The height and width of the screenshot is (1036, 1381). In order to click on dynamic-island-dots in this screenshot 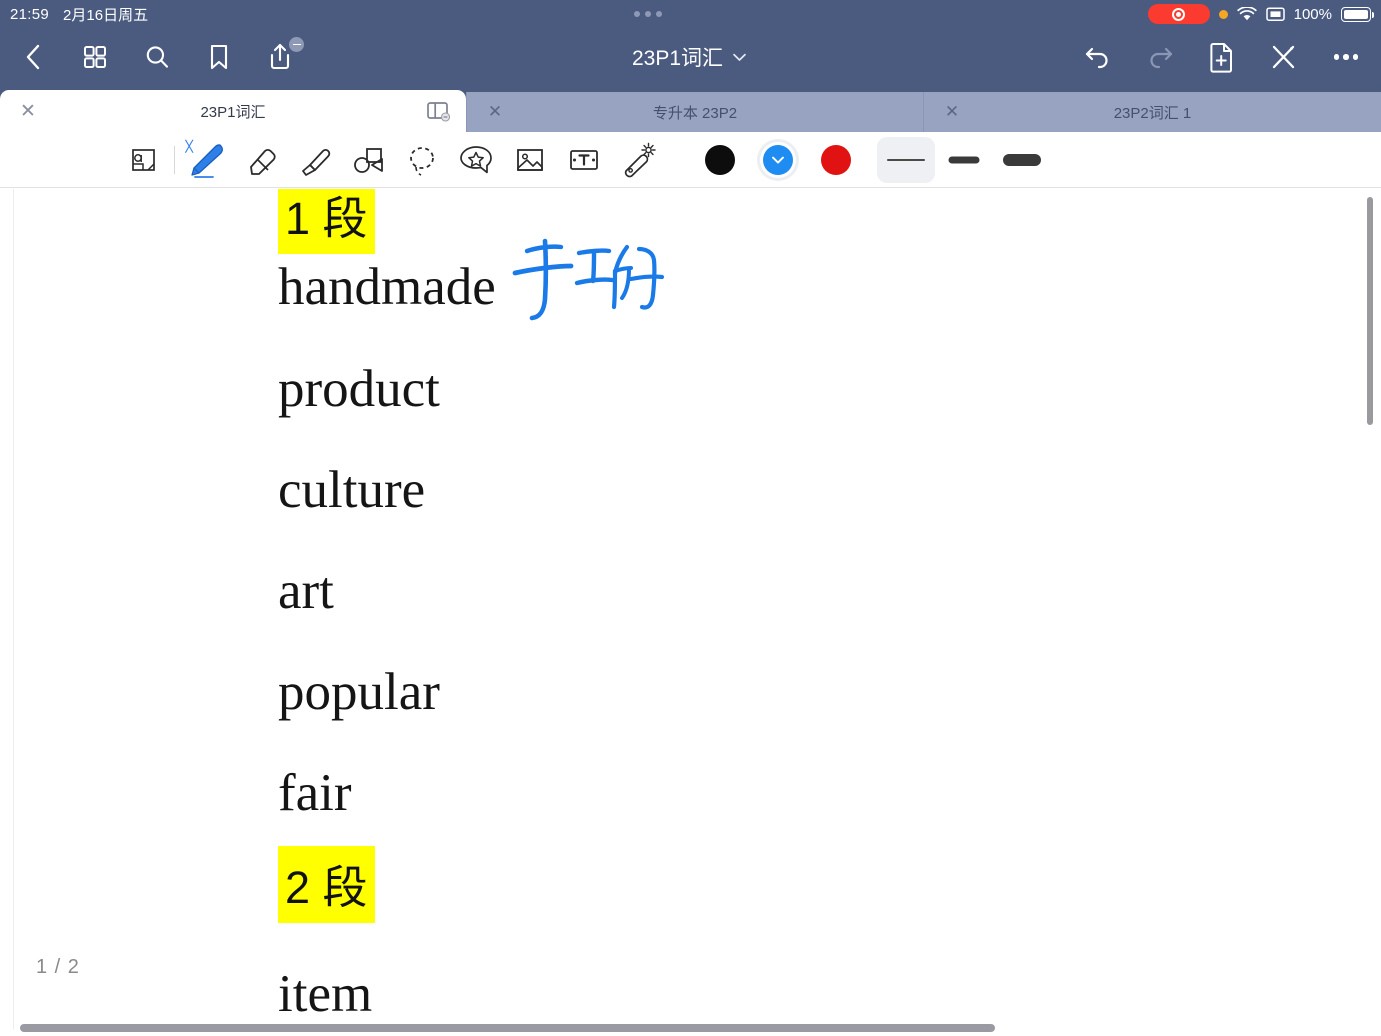, I will do `click(648, 14)`.